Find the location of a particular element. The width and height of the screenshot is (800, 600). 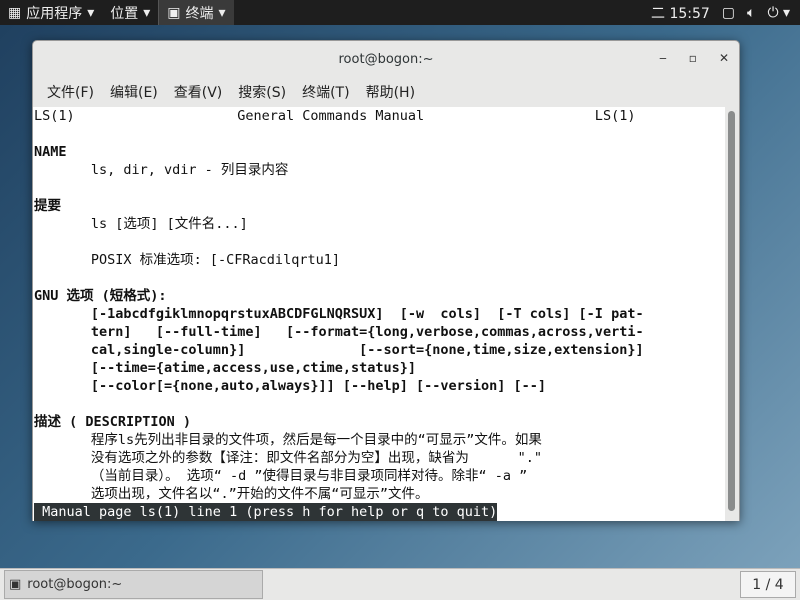

title-bar: root@bogon:~ ‒ ▫ ✕ is located at coordinates (386, 59).